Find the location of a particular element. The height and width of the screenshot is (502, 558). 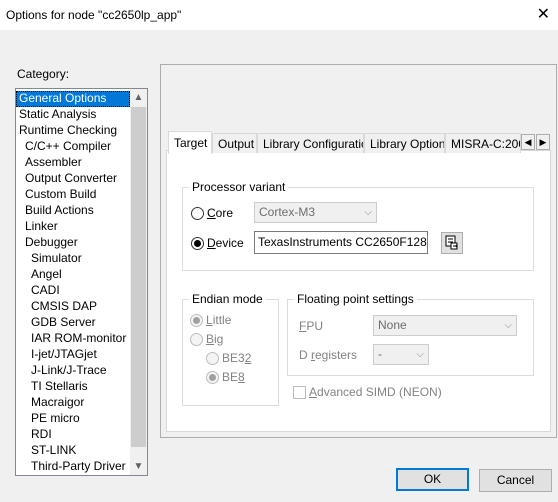

advanced-simd-label-rest: dvanced SIMD (NEON) is located at coordinates (379, 392).